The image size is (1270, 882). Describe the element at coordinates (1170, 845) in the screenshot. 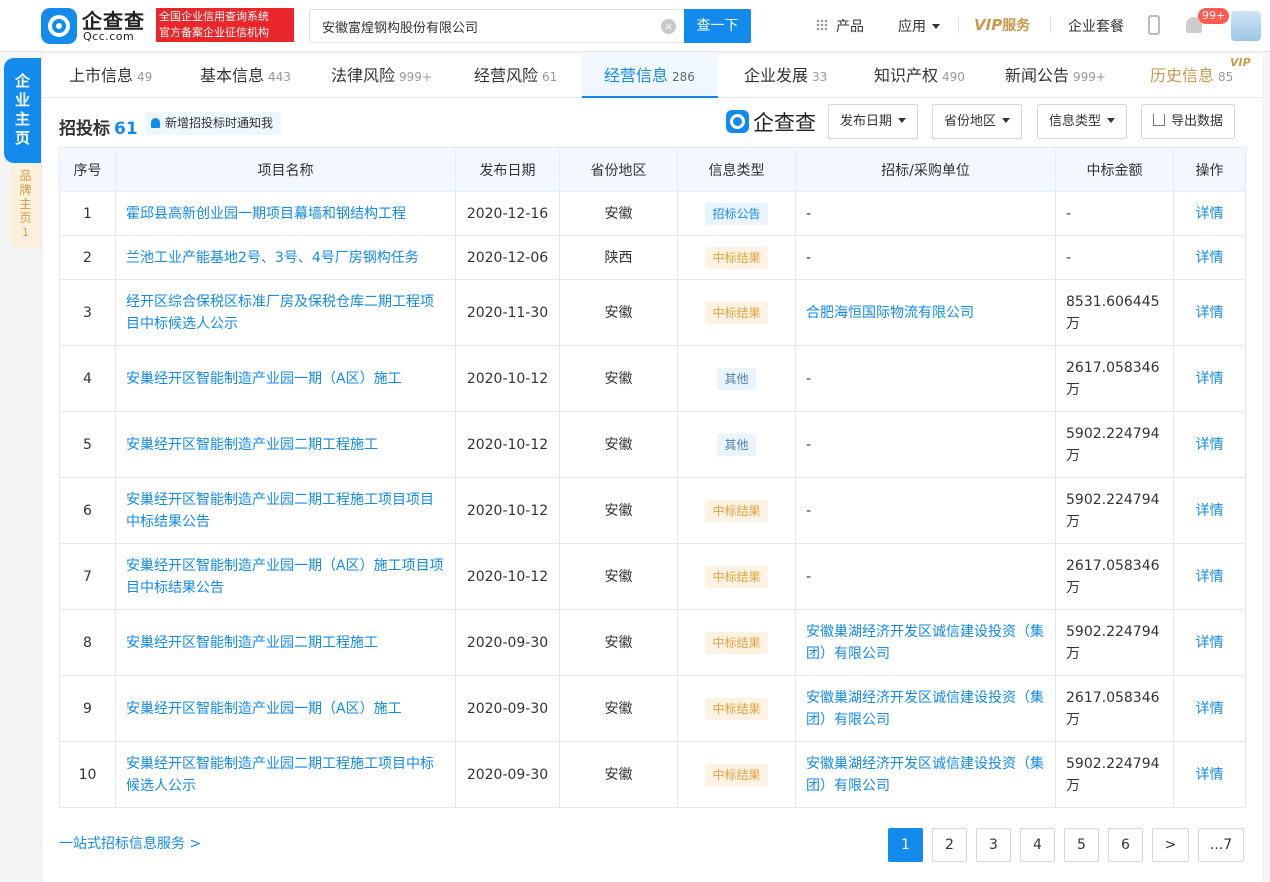

I see `next-page-button: >` at that location.